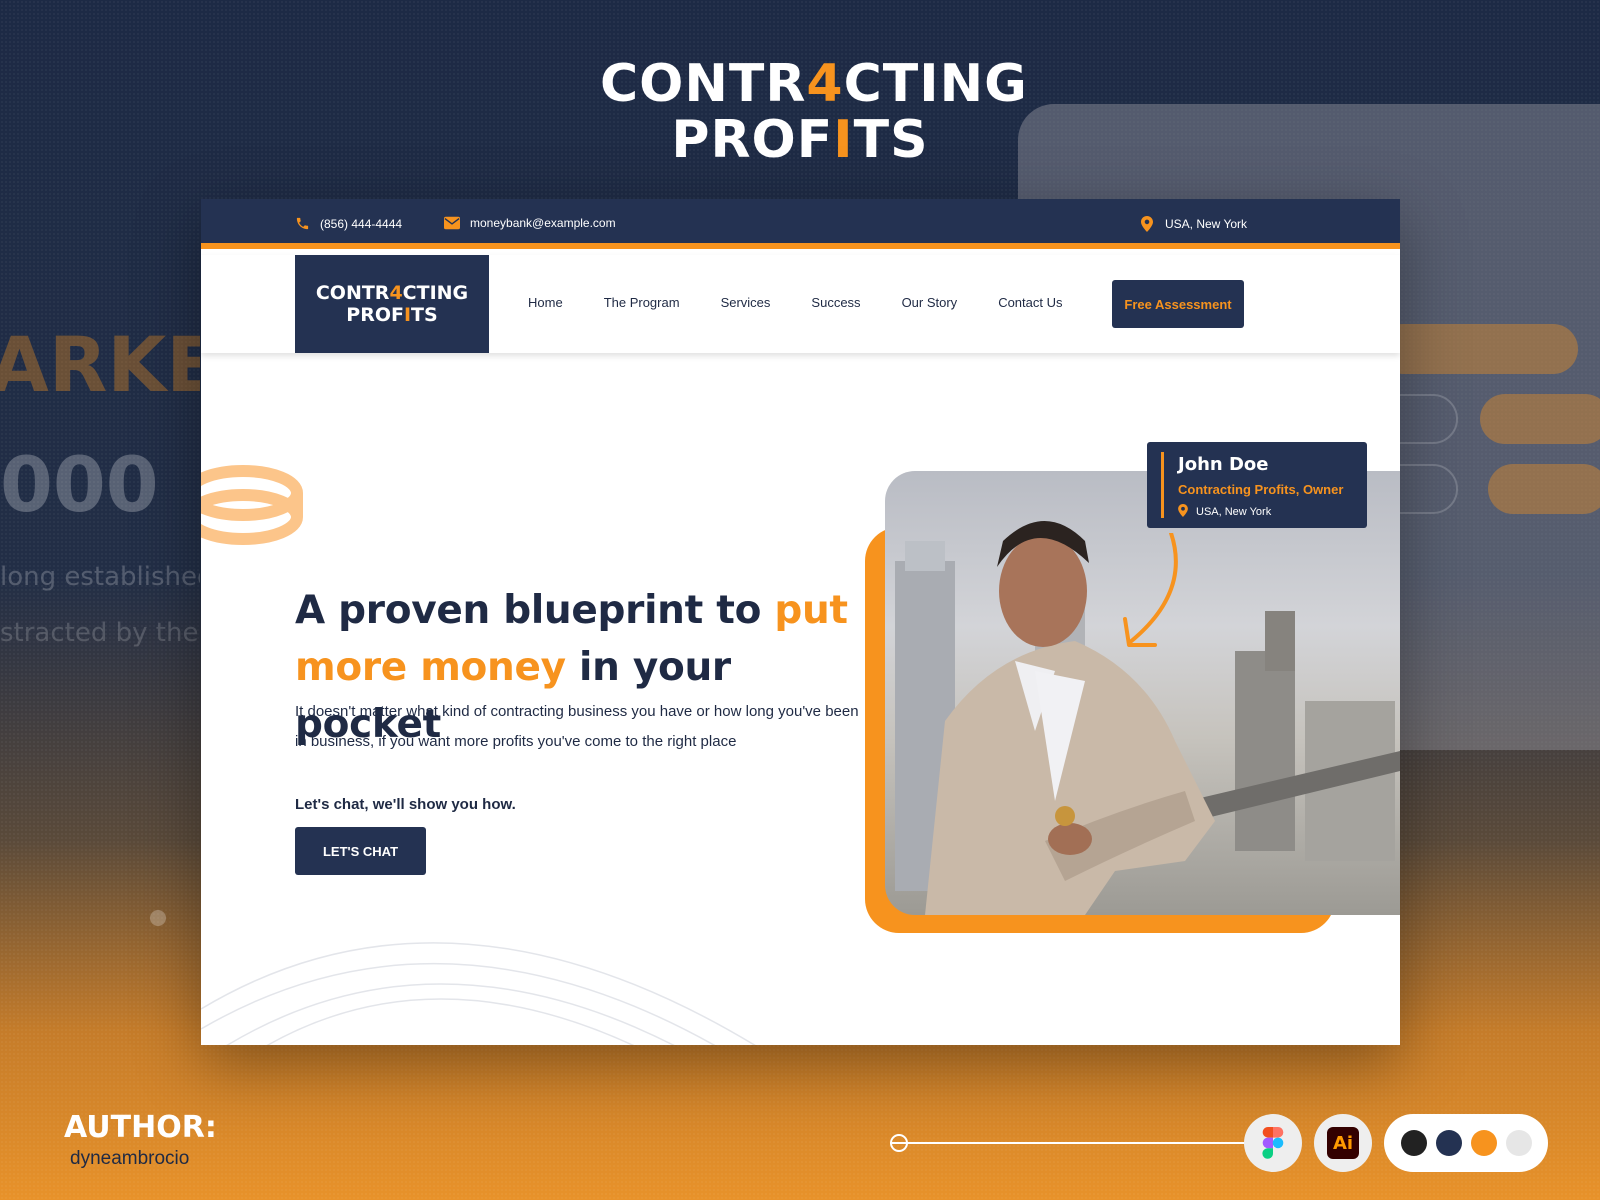  What do you see at coordinates (1261, 489) in the screenshot?
I see `profile-role: Contracting Profits, Owner` at bounding box center [1261, 489].